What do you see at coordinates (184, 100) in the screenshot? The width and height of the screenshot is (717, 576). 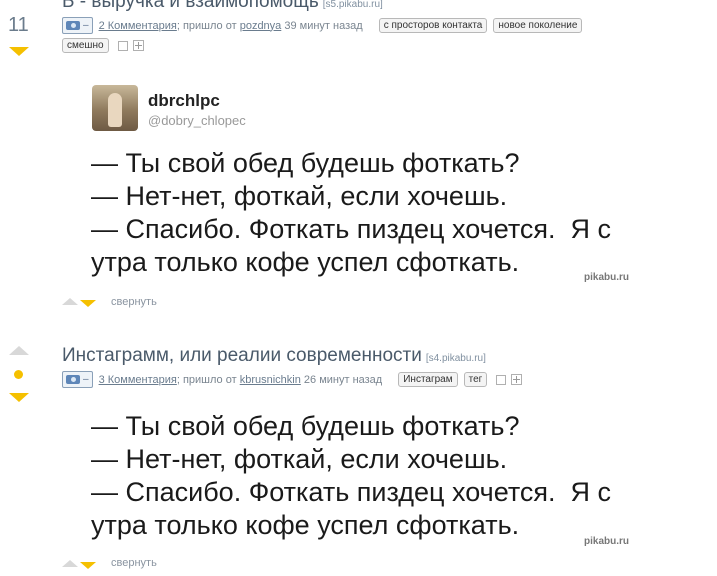 I see `tweet-username: dbrchlpc` at bounding box center [184, 100].